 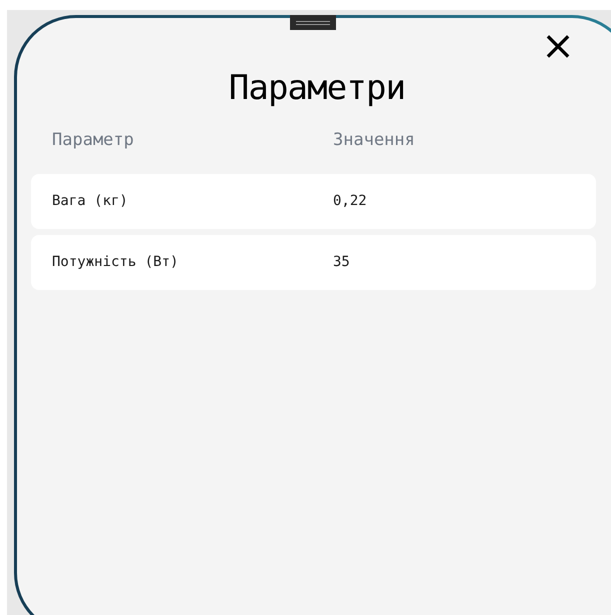 What do you see at coordinates (93, 140) in the screenshot?
I see `column-header: Параметр` at bounding box center [93, 140].